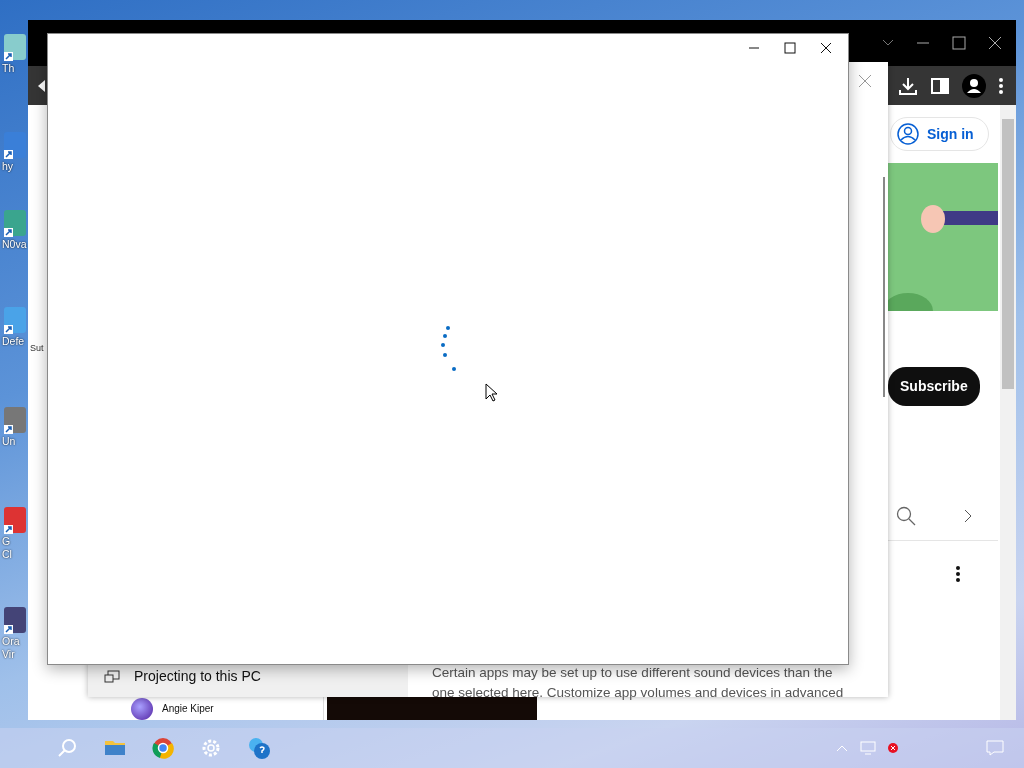 This screenshot has width=1024, height=768. I want to click on search-icon, so click(906, 516).